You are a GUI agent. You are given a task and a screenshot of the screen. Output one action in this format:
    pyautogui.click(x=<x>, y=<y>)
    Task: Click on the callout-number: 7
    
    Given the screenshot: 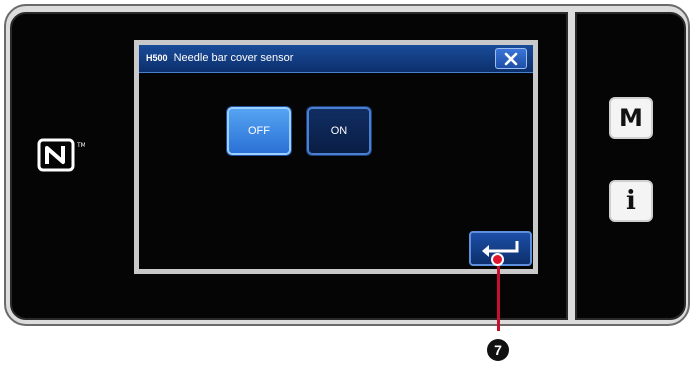 What is the action you would take?
    pyautogui.click(x=498, y=350)
    